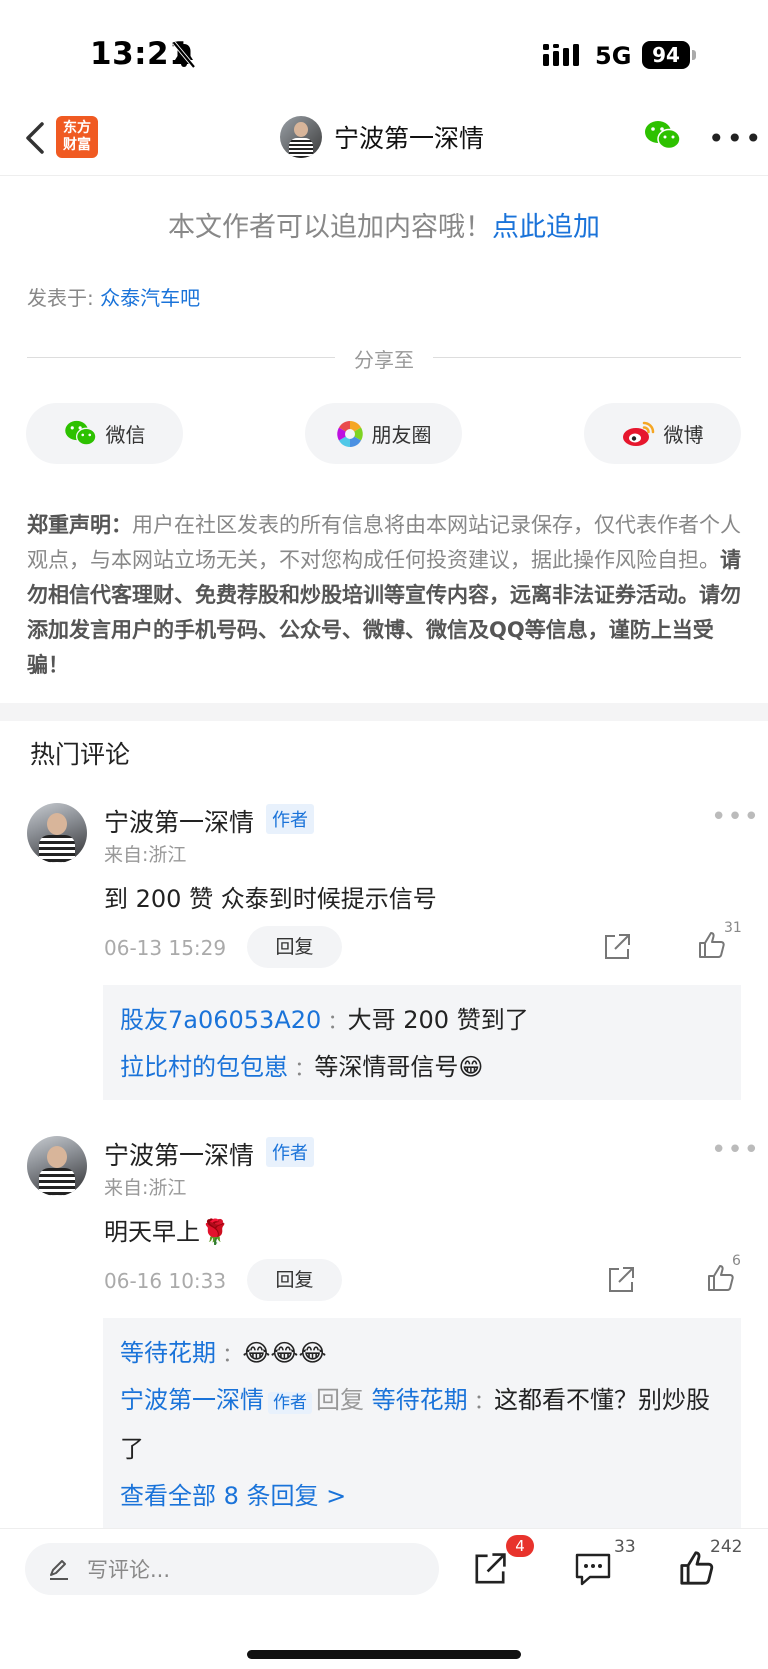 The width and height of the screenshot is (768, 1669). I want to click on share-wechat-label: 微信, so click(125, 435).